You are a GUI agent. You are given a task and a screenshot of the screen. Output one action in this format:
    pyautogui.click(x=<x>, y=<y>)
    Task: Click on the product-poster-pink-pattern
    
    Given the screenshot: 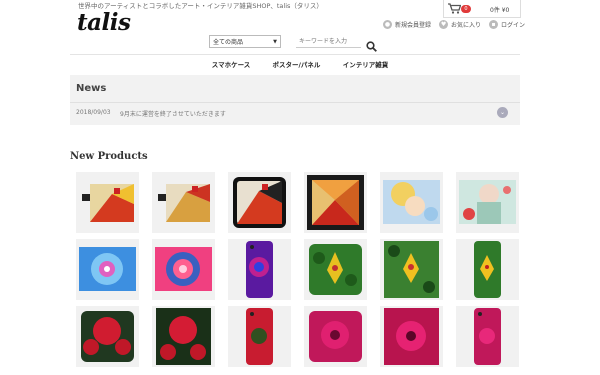 What is the action you would take?
    pyautogui.click(x=183, y=269)
    